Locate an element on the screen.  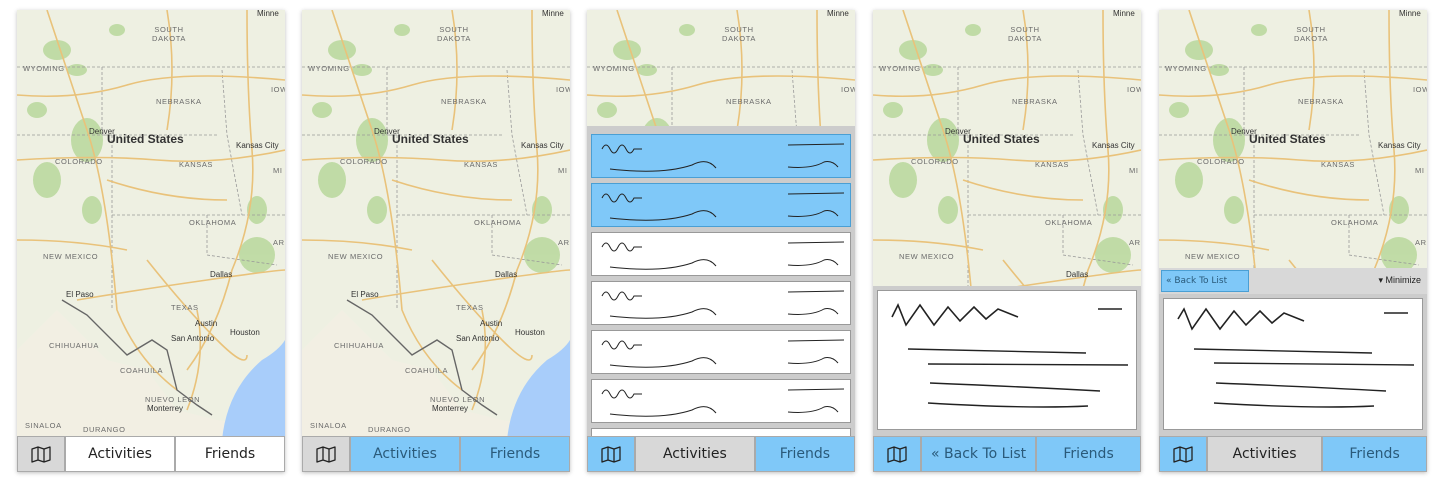
map-label: San Antonio is located at coordinates (193, 338).